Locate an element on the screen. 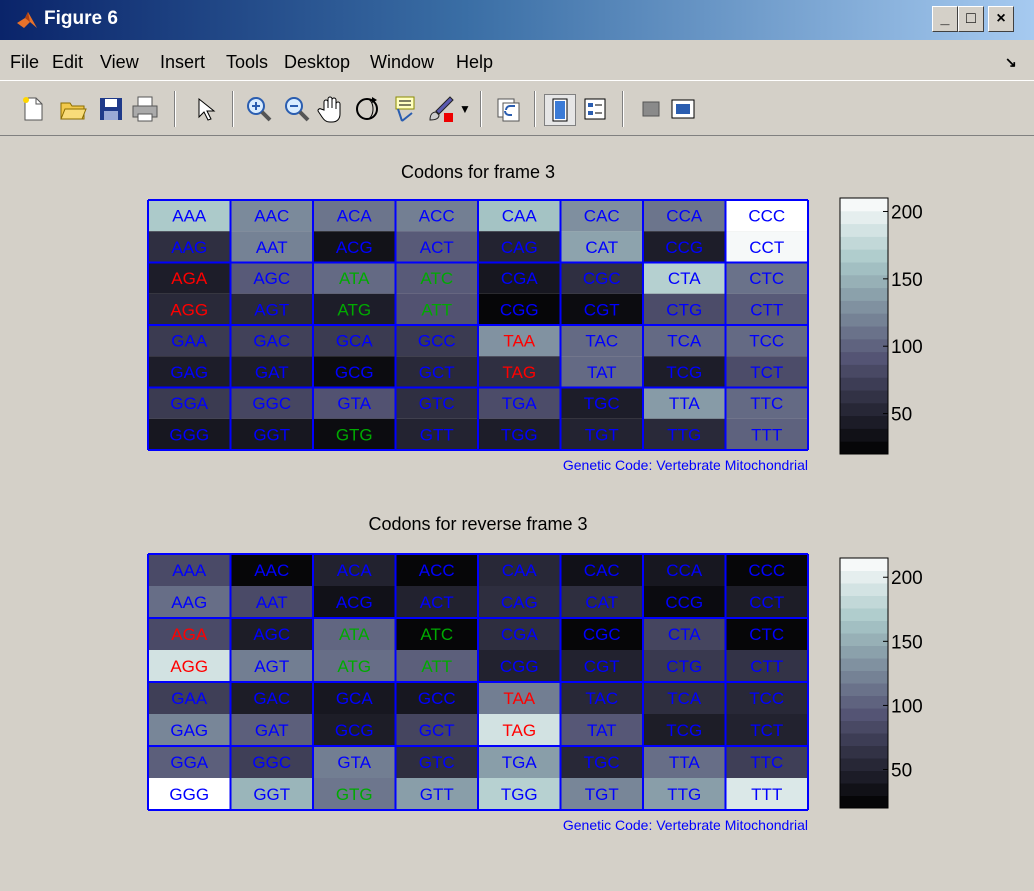  show-plot-tools-icon is located at coordinates (683, 109).